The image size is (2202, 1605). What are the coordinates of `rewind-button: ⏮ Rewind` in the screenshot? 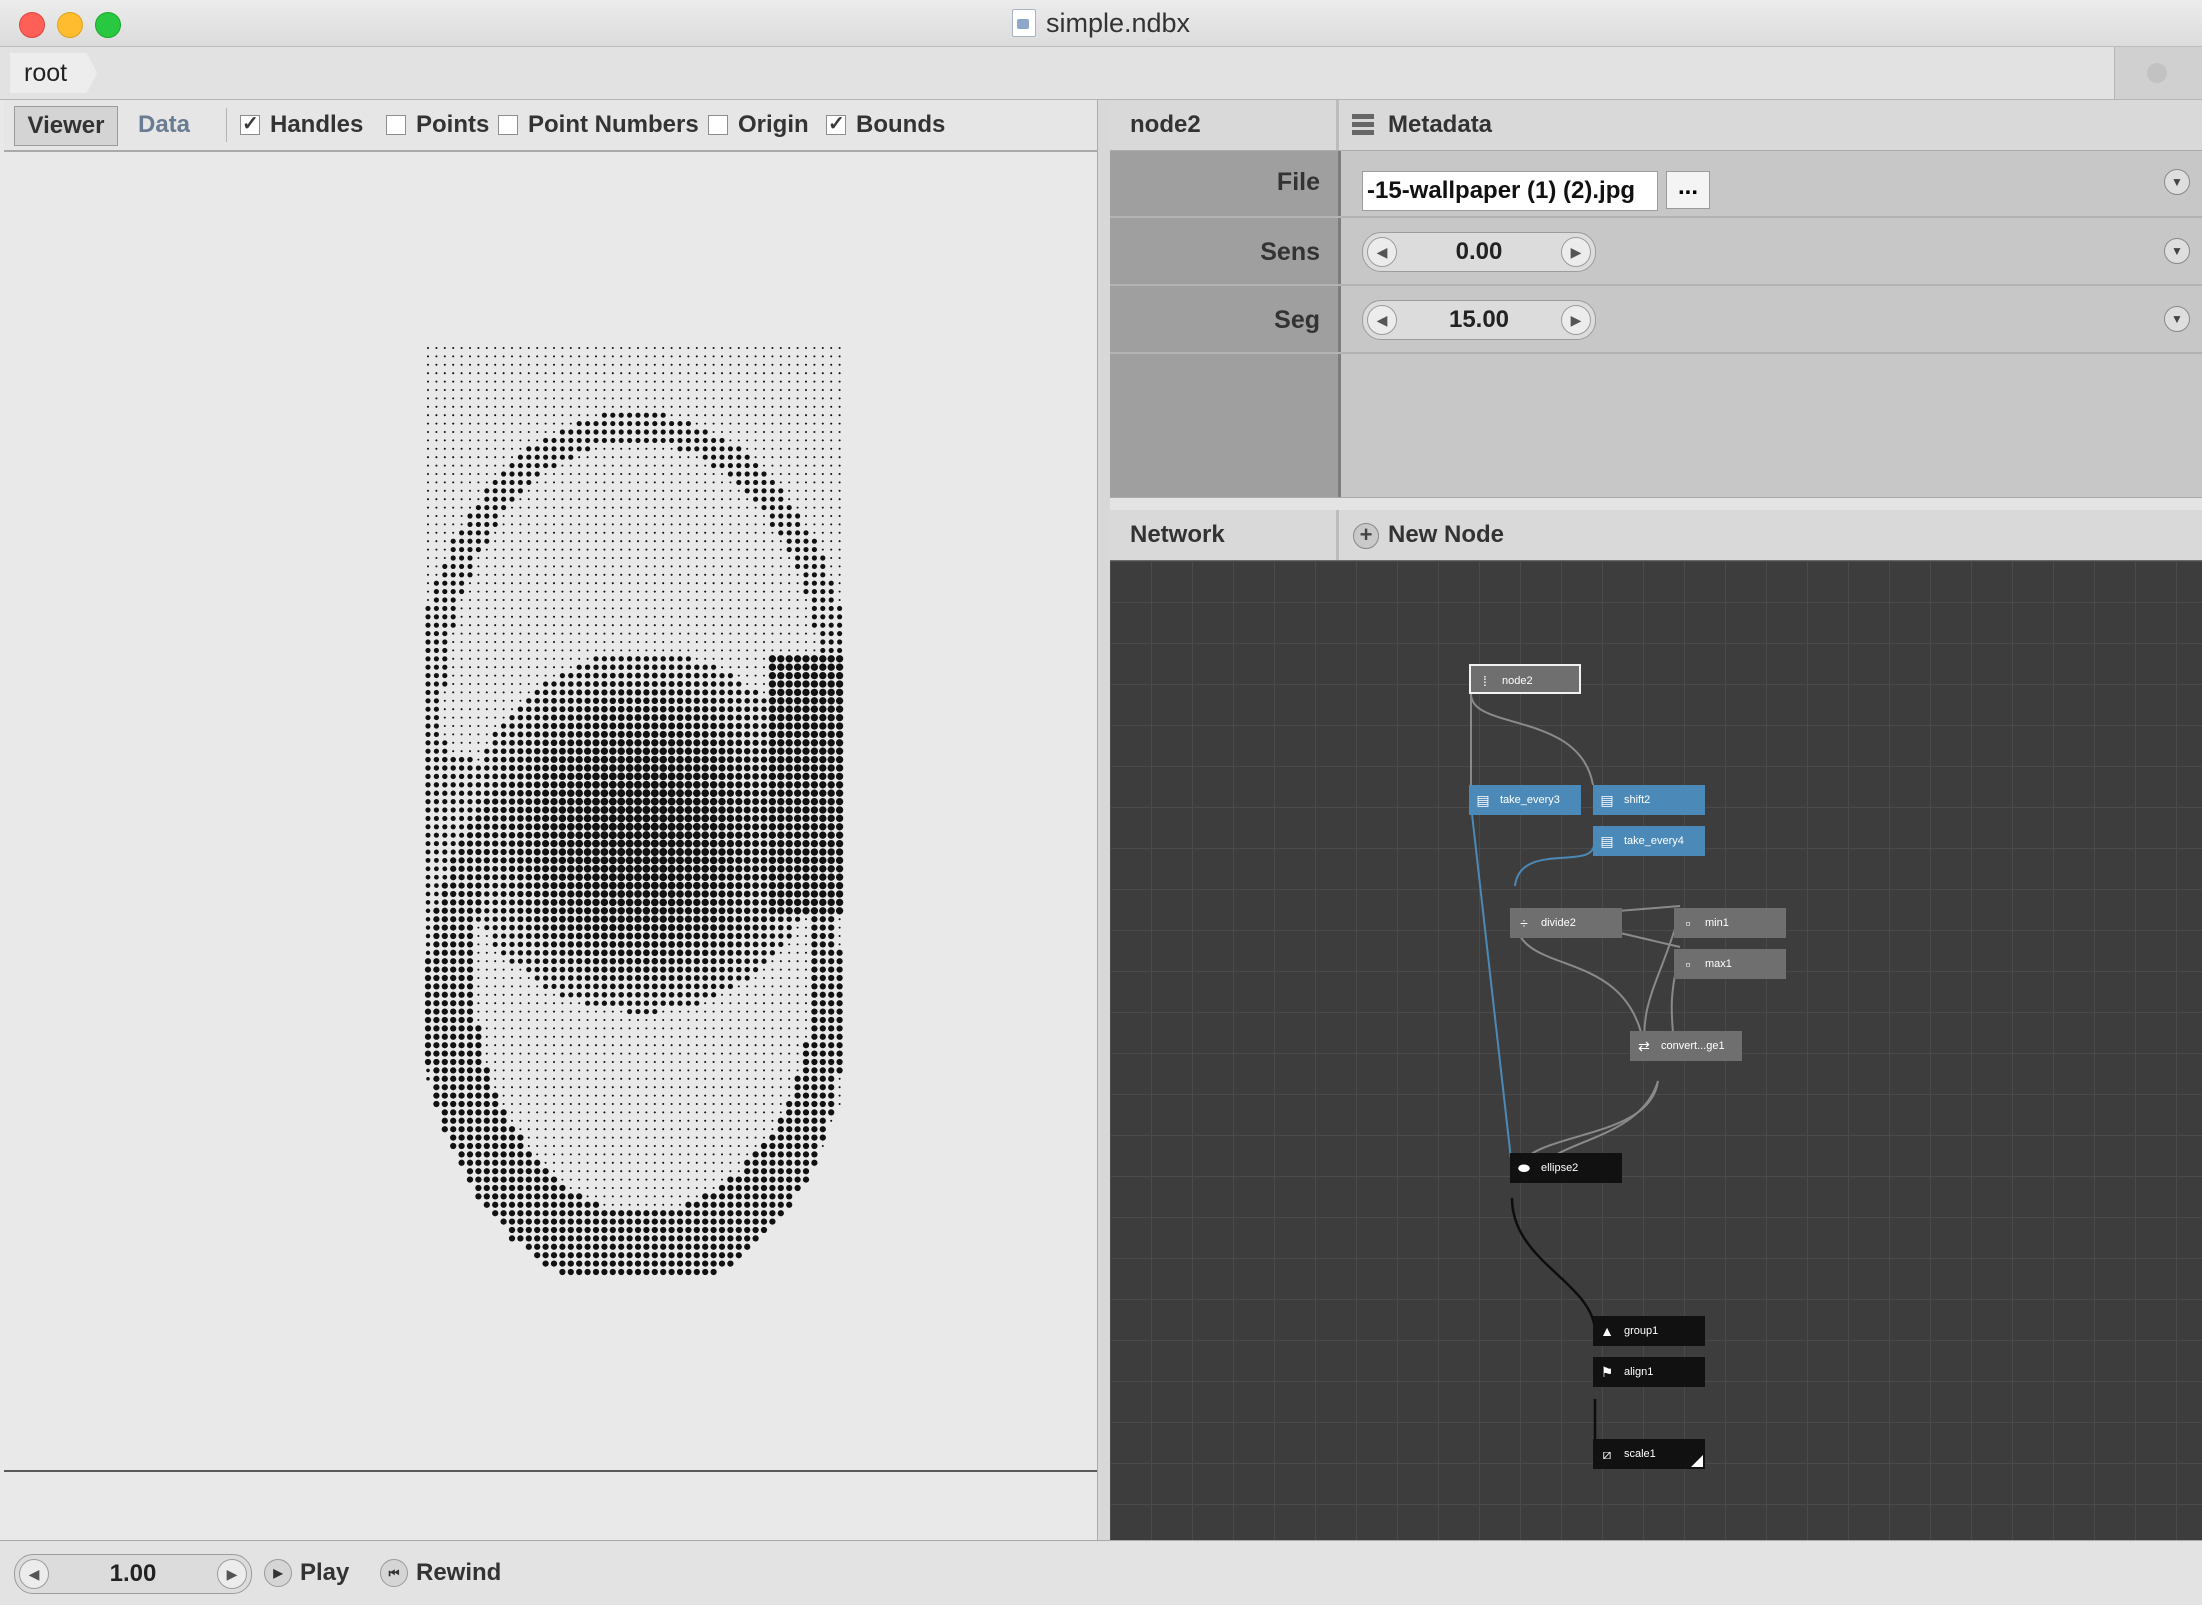 It's located at (440, 1573).